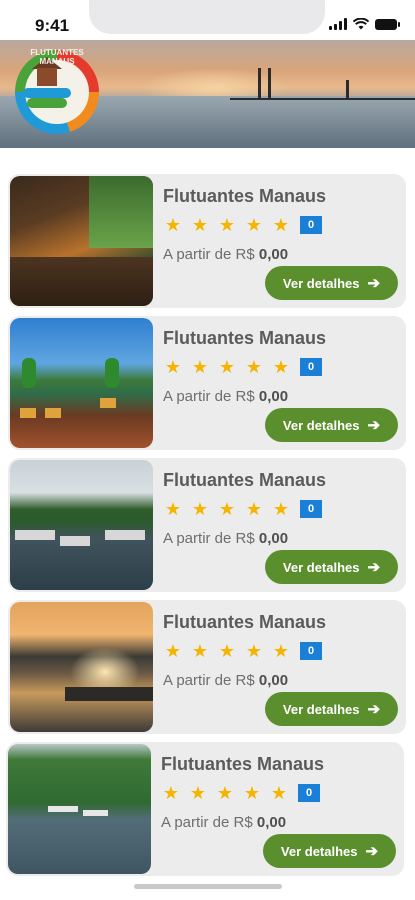  What do you see at coordinates (361, 24) in the screenshot?
I see `wifi-icon` at bounding box center [361, 24].